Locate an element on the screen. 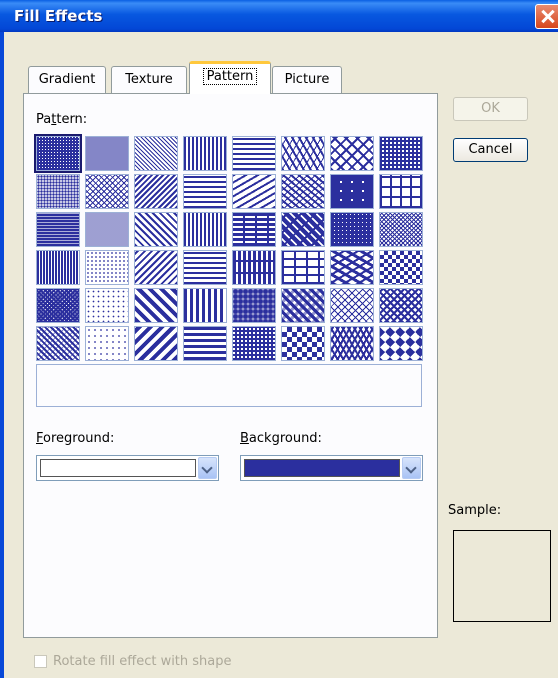 This screenshot has height=678, width=558. pattern-swatch-weave is located at coordinates (303, 305).